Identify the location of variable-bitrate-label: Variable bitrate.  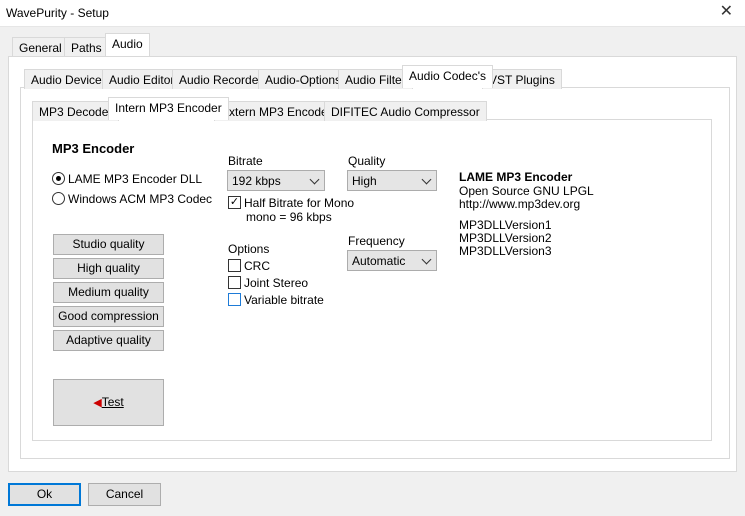
(284, 300).